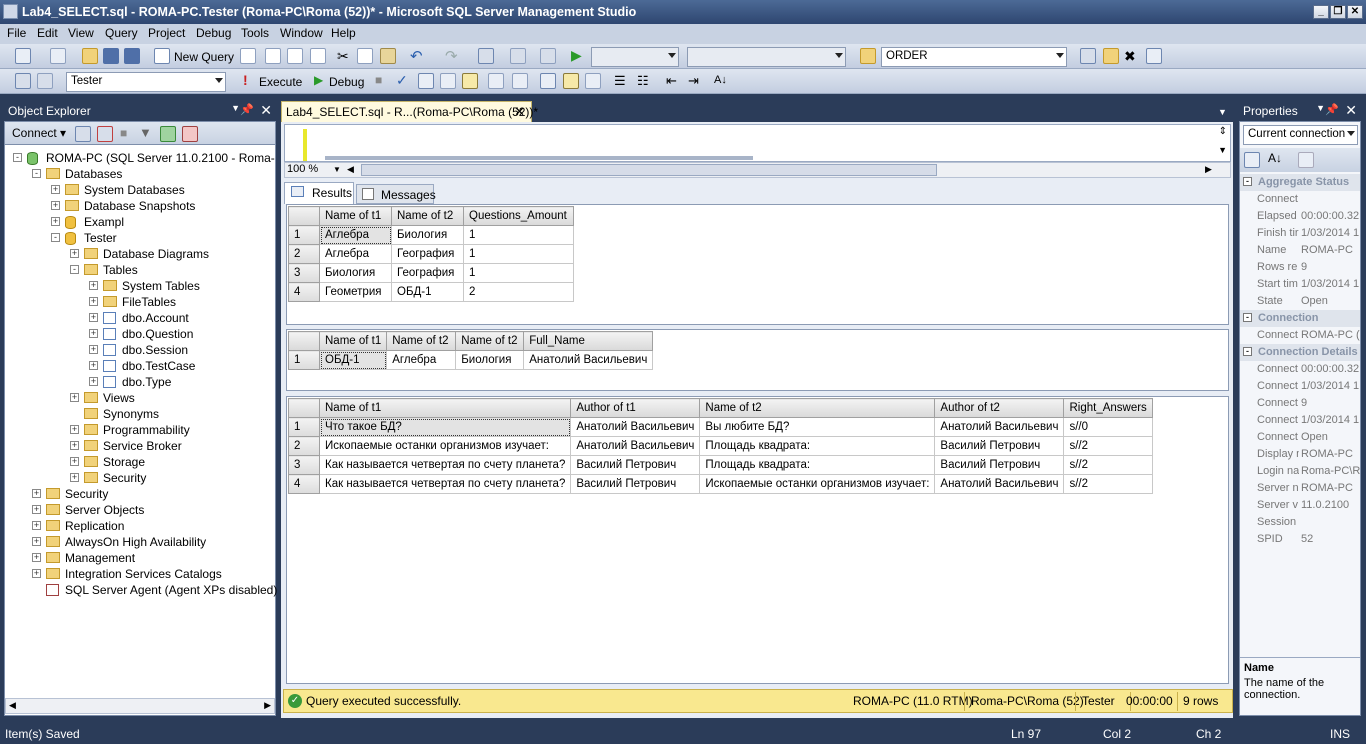 The image size is (1366, 744). I want to click on property-row: State Open, so click(1300, 301).